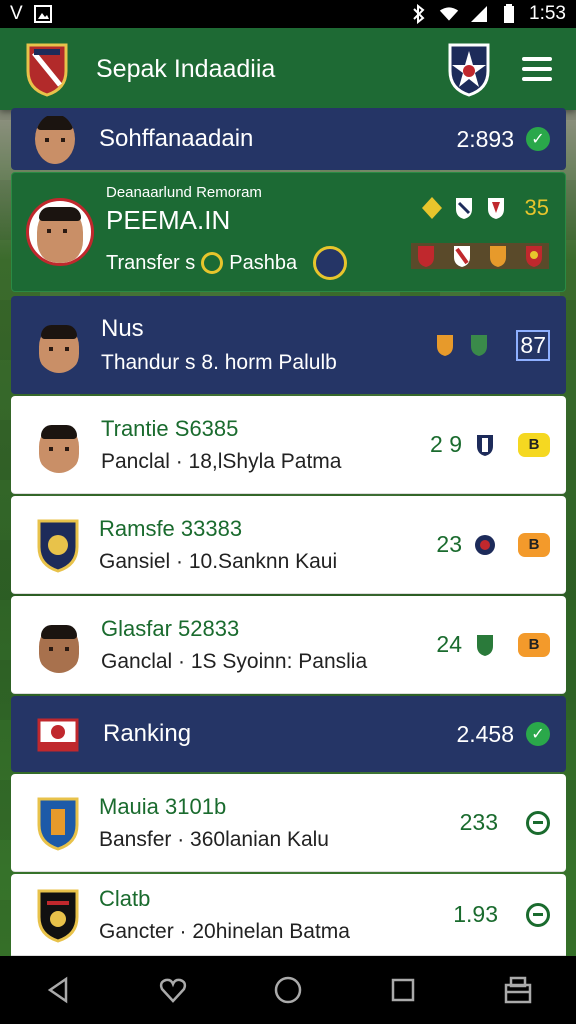 Image resolution: width=576 pixels, height=1024 pixels. I want to click on player-detail: Ganclal · 1S Syoinn: Panslia, so click(234, 661).